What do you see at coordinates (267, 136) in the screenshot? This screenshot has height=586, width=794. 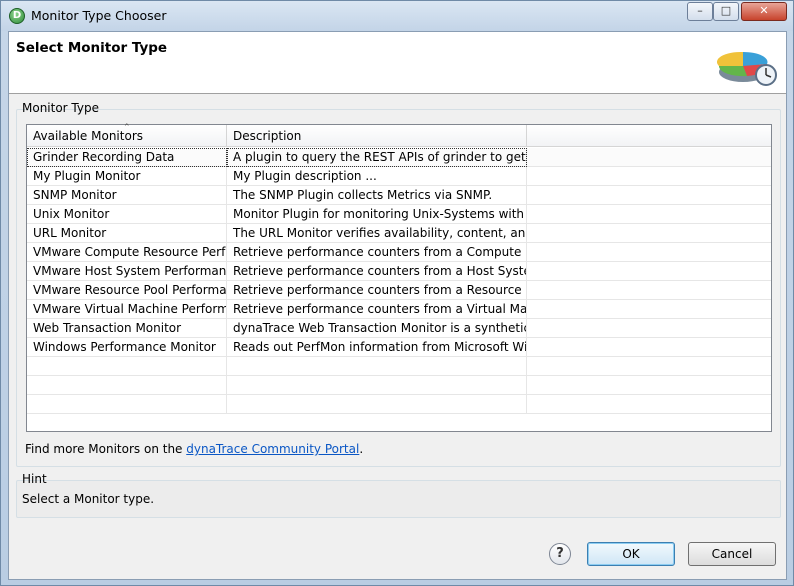 I see `column-header-label: Description` at bounding box center [267, 136].